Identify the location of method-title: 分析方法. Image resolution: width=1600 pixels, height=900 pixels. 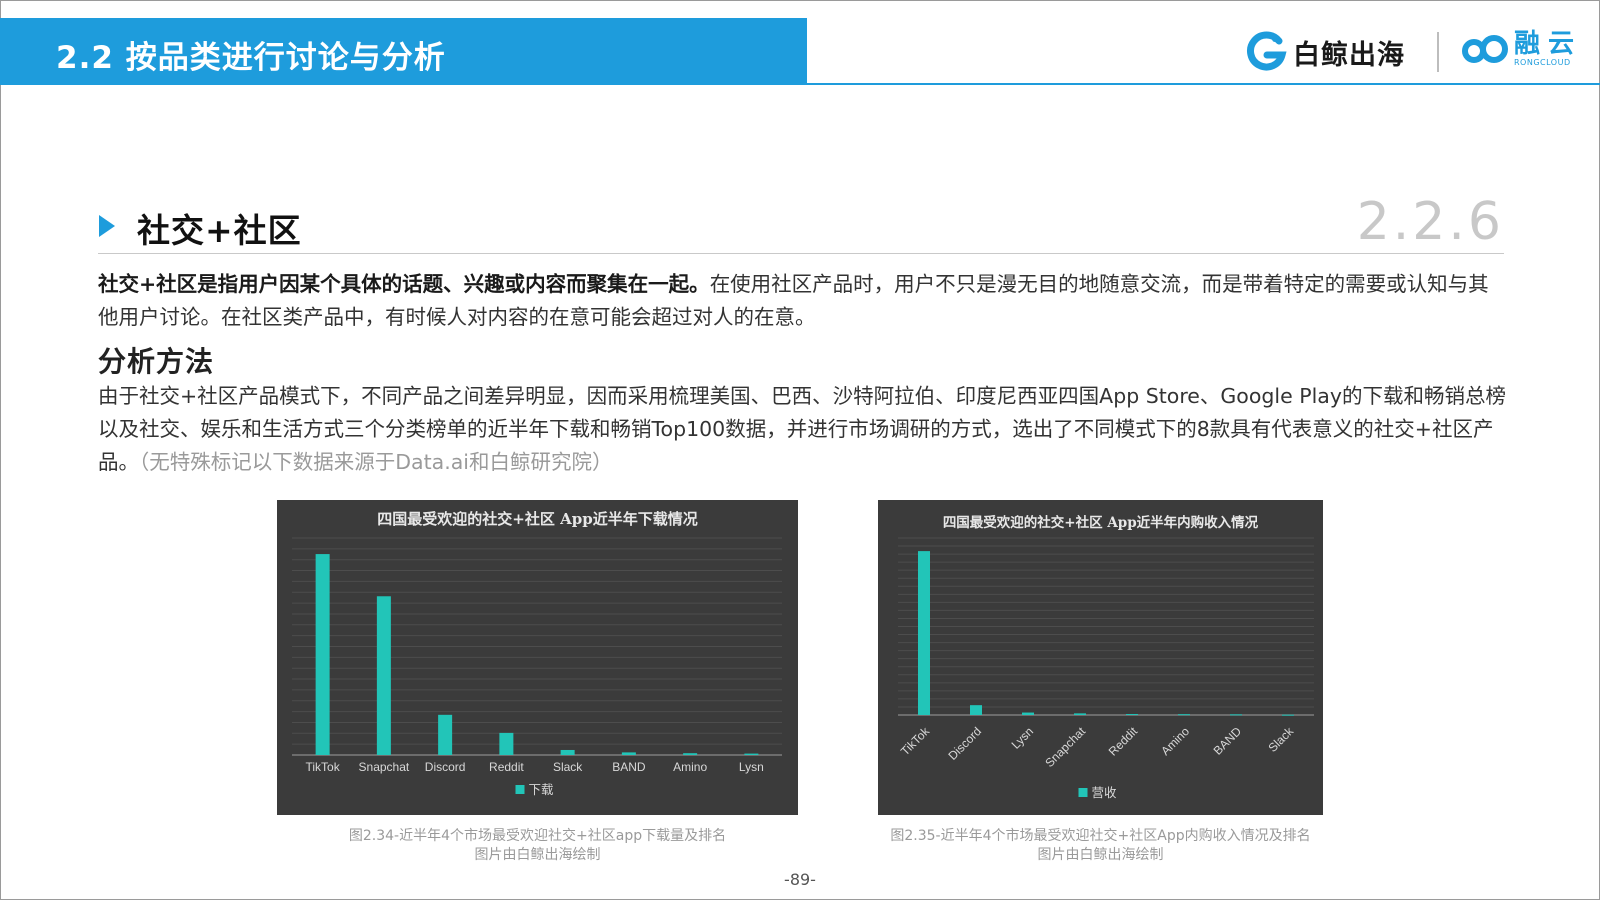
(156, 361).